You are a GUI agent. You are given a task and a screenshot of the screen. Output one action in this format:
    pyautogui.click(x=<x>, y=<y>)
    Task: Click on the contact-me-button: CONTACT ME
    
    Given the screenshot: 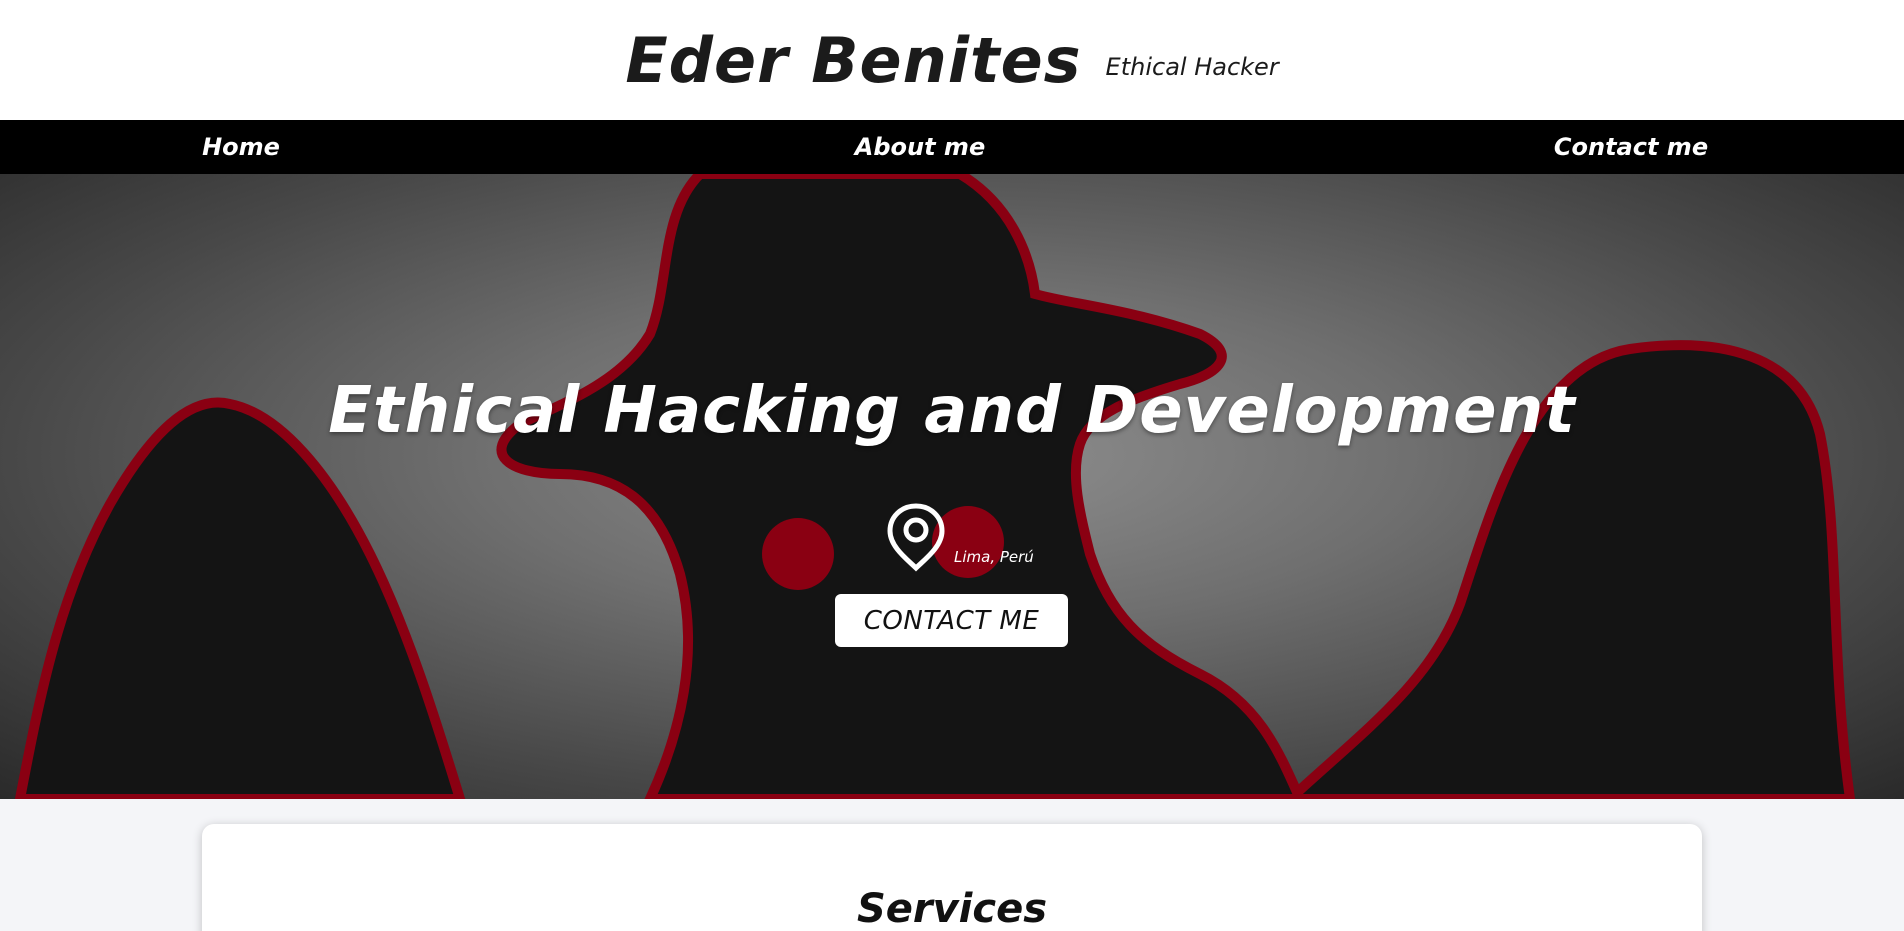 What is the action you would take?
    pyautogui.click(x=951, y=620)
    